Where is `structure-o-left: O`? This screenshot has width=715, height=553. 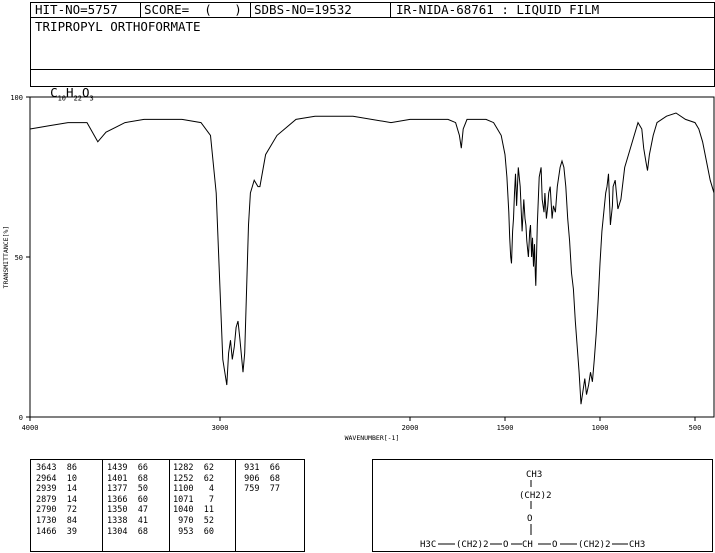 structure-o-left: O is located at coordinates (505, 545).